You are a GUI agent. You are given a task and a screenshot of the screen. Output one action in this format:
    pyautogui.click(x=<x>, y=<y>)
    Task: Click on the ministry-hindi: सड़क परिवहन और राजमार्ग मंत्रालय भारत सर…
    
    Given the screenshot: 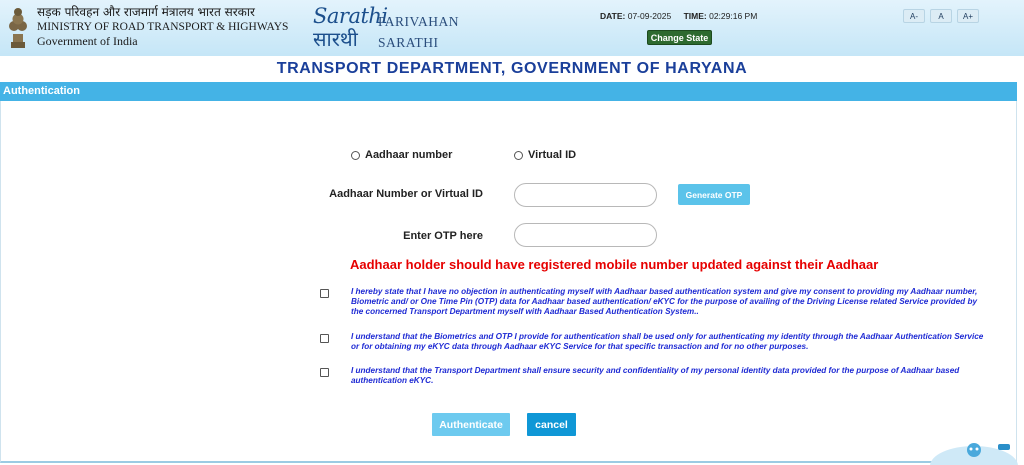 What is the action you would take?
    pyautogui.click(x=146, y=12)
    